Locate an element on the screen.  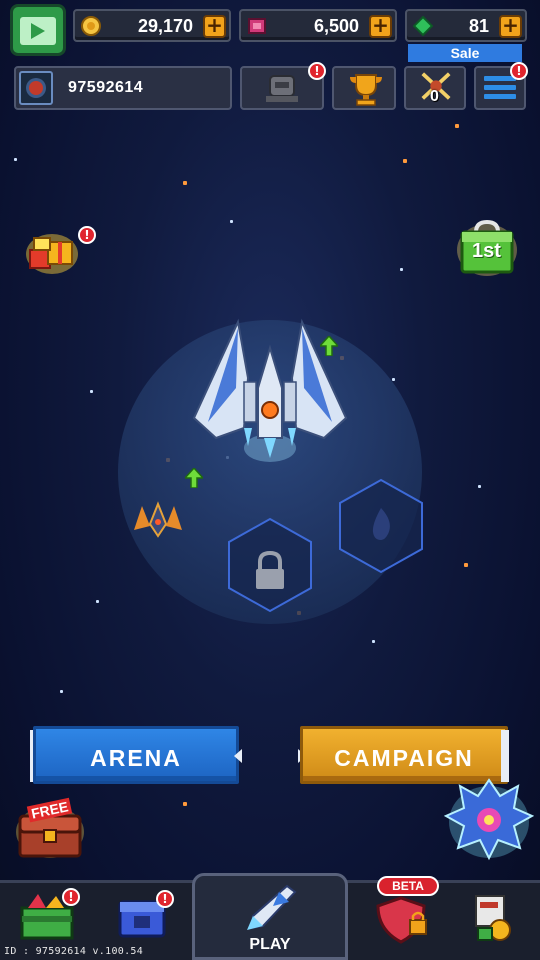
nav-guild-shield-icon is located at coordinates (401, 920).